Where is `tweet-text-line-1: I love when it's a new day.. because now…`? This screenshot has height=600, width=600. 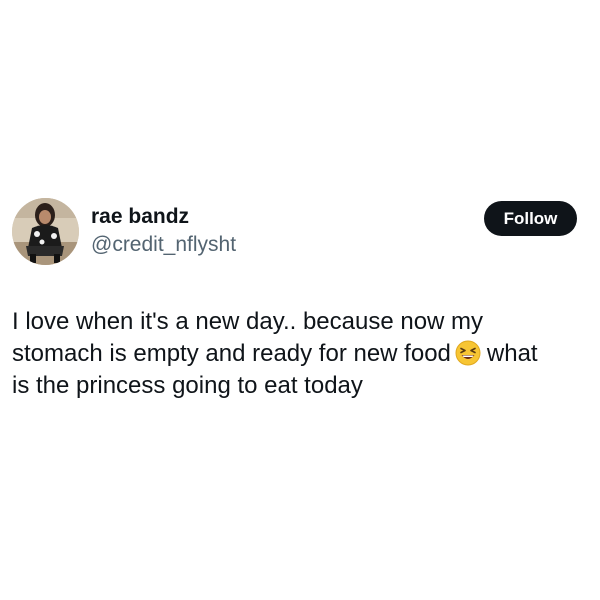 tweet-text-line-1: I love when it's a new day.. because now… is located at coordinates (248, 321).